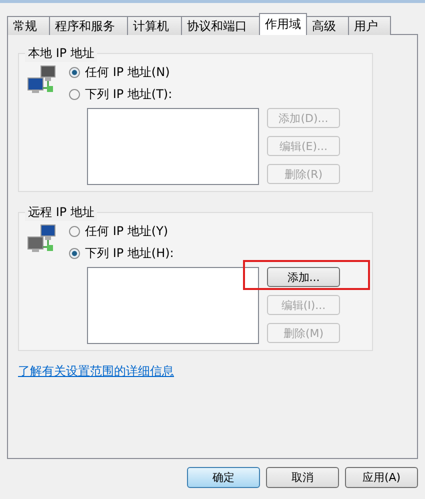 This screenshot has width=425, height=499. What do you see at coordinates (128, 94) in the screenshot?
I see `radio-label: 下列 IP 地址(T):` at bounding box center [128, 94].